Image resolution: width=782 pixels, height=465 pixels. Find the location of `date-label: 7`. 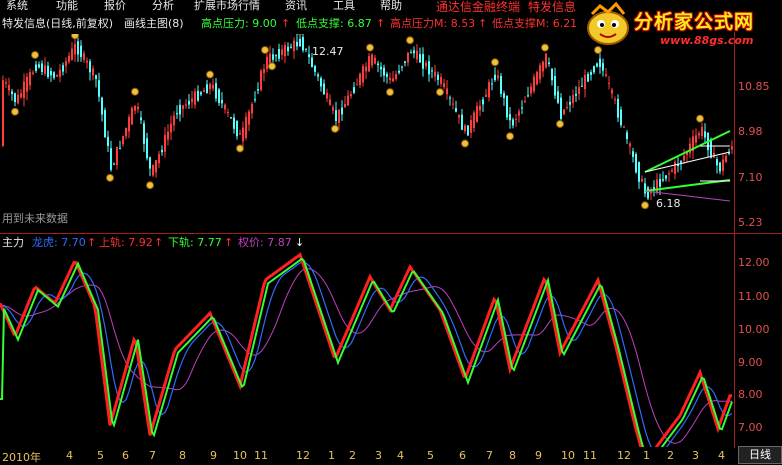

date-label: 7 is located at coordinates (489, 455).